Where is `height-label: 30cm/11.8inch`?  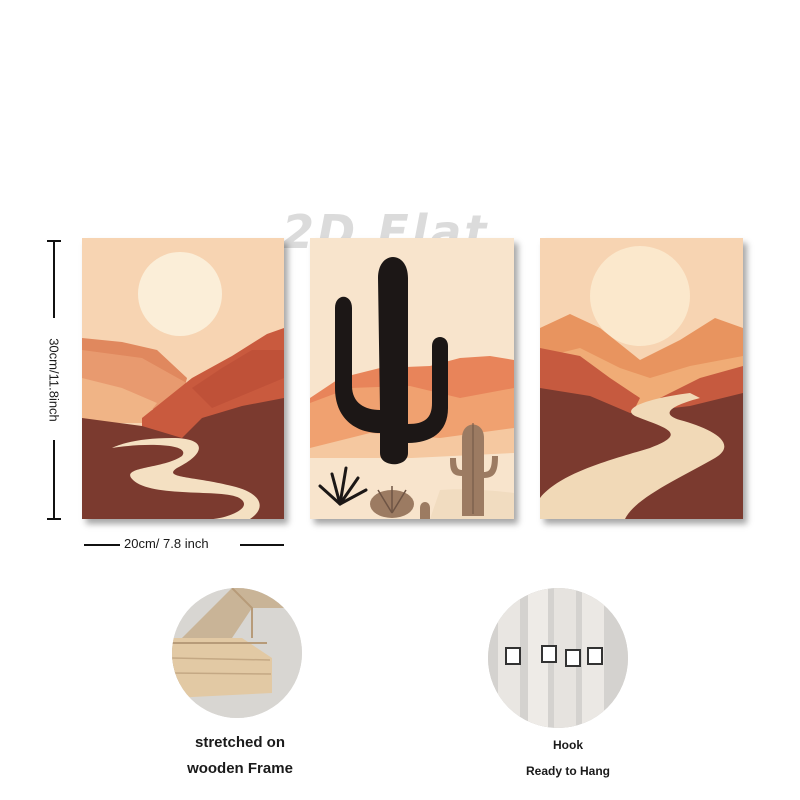 height-label: 30cm/11.8inch is located at coordinates (54, 380).